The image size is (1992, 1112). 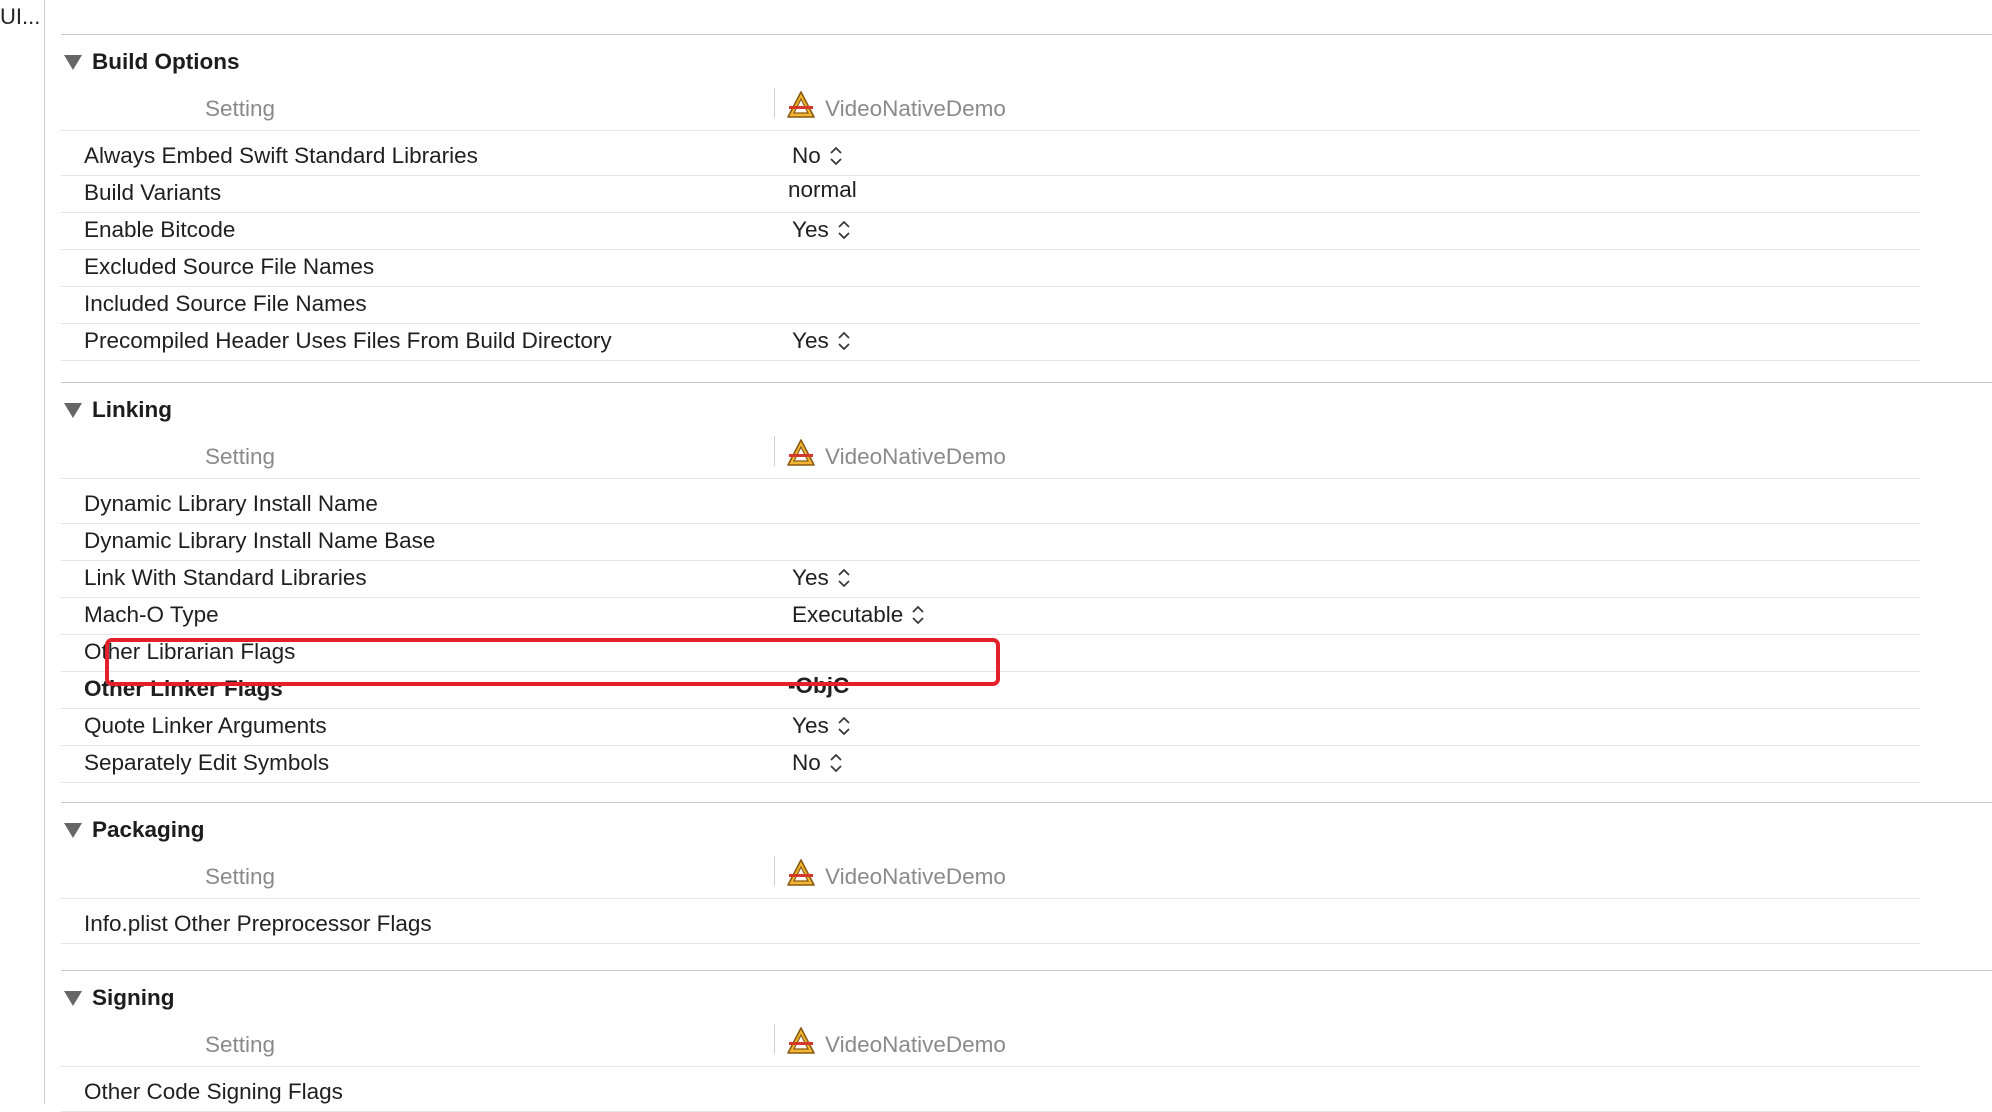 I want to click on settings-row: Dynamic Library Install Name, so click(x=990, y=505).